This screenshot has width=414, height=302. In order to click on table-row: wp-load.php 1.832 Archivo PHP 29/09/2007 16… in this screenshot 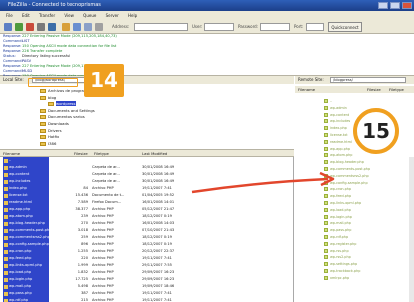, I will do `click(147, 272)`.